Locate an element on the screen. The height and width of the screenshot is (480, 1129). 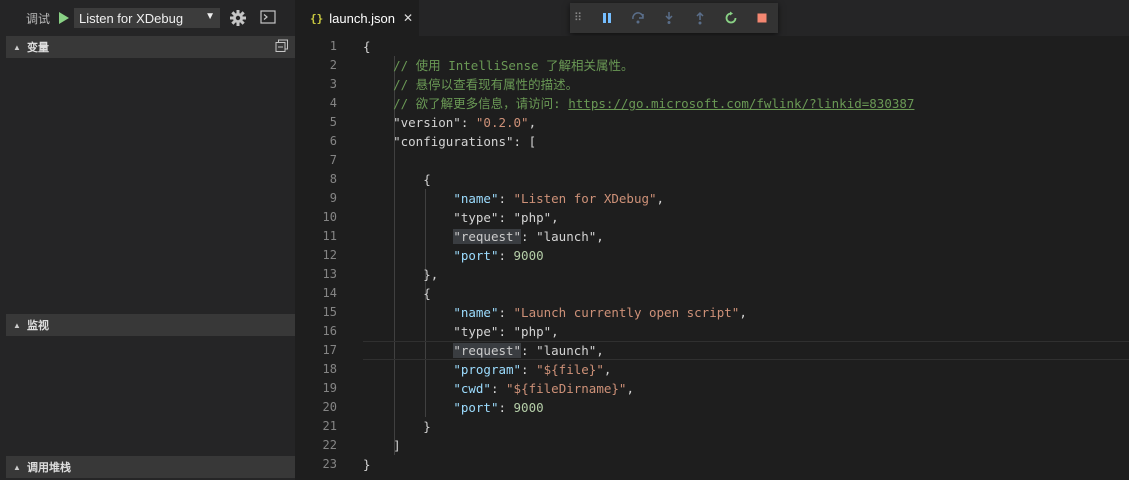
code-text: "name": "Listen for XDebug", is located at coordinates (513, 198).